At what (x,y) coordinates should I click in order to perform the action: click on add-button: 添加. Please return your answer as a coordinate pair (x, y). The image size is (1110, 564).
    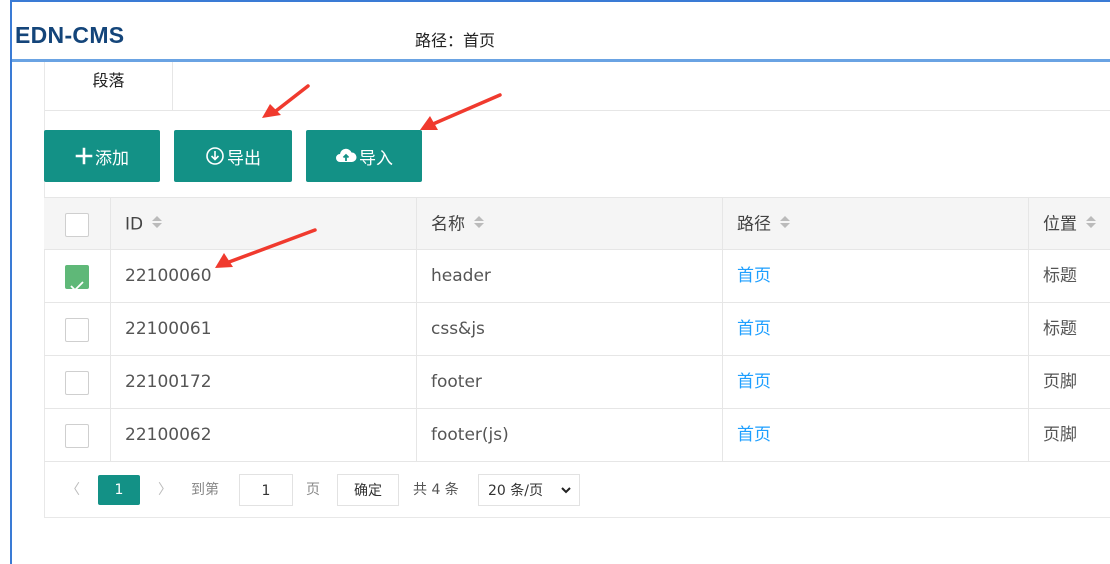
    Looking at the image, I should click on (102, 156).